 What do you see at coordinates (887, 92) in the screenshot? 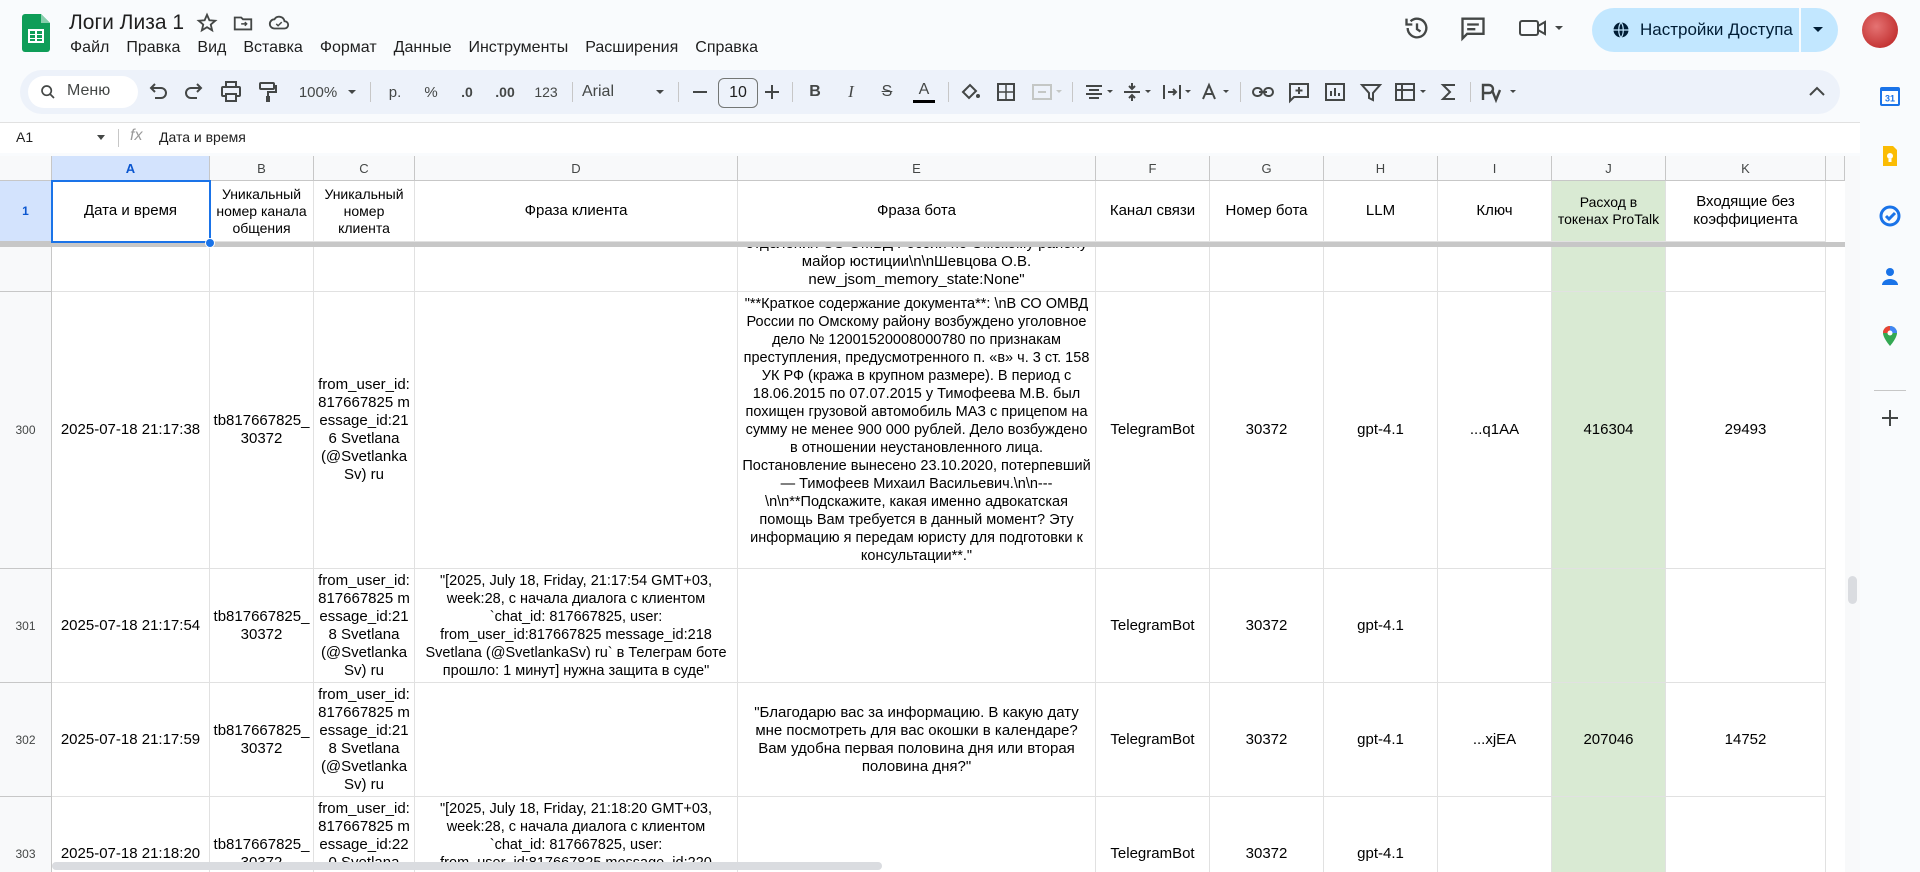
I see `strikethrough-button: S` at bounding box center [887, 92].